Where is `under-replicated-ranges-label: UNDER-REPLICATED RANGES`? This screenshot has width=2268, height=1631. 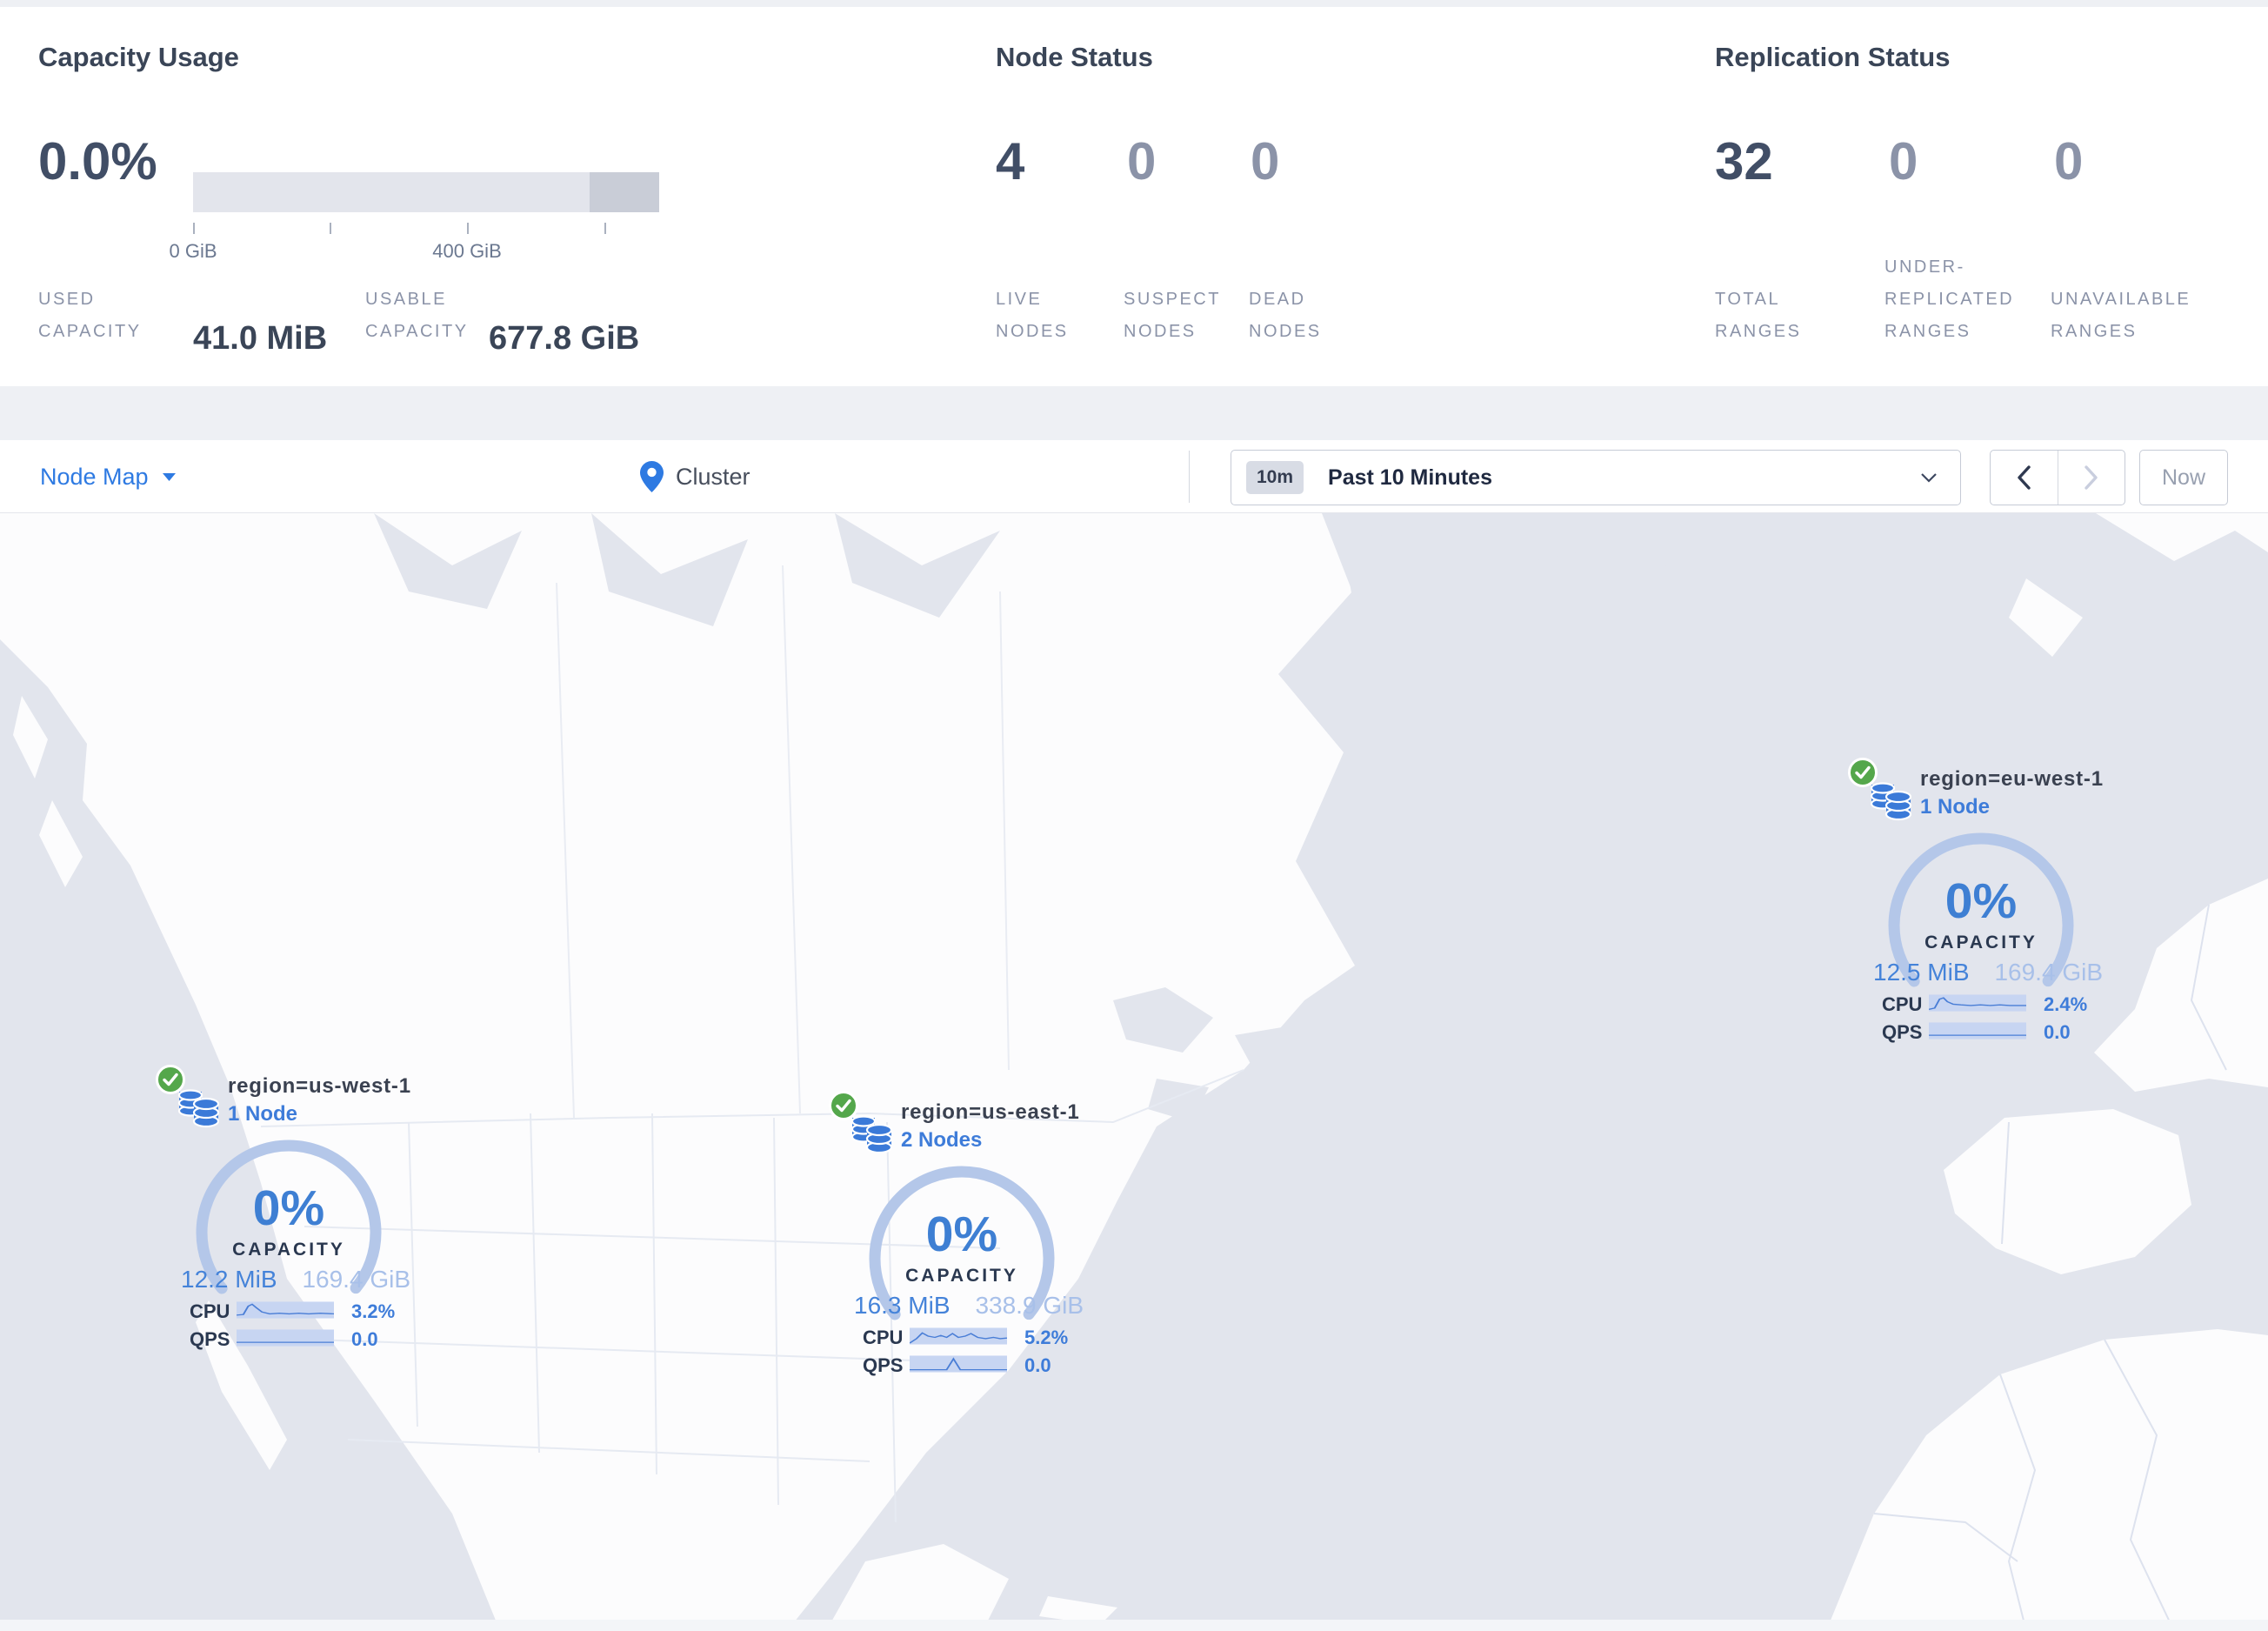
under-replicated-ranges-label: UNDER-REPLICATED RANGES is located at coordinates (1949, 299).